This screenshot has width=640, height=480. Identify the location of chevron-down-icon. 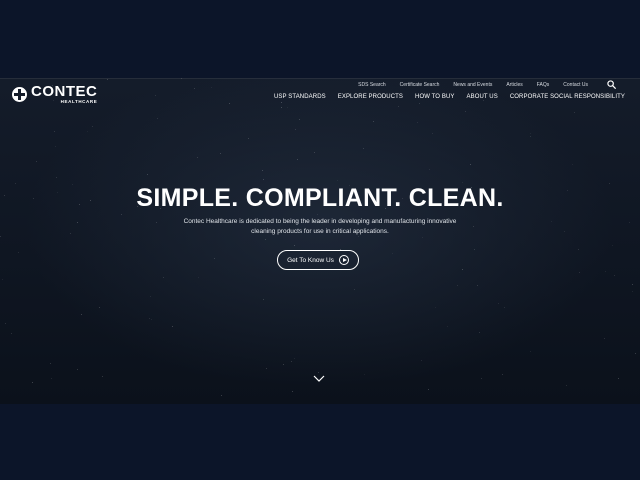
(319, 379).